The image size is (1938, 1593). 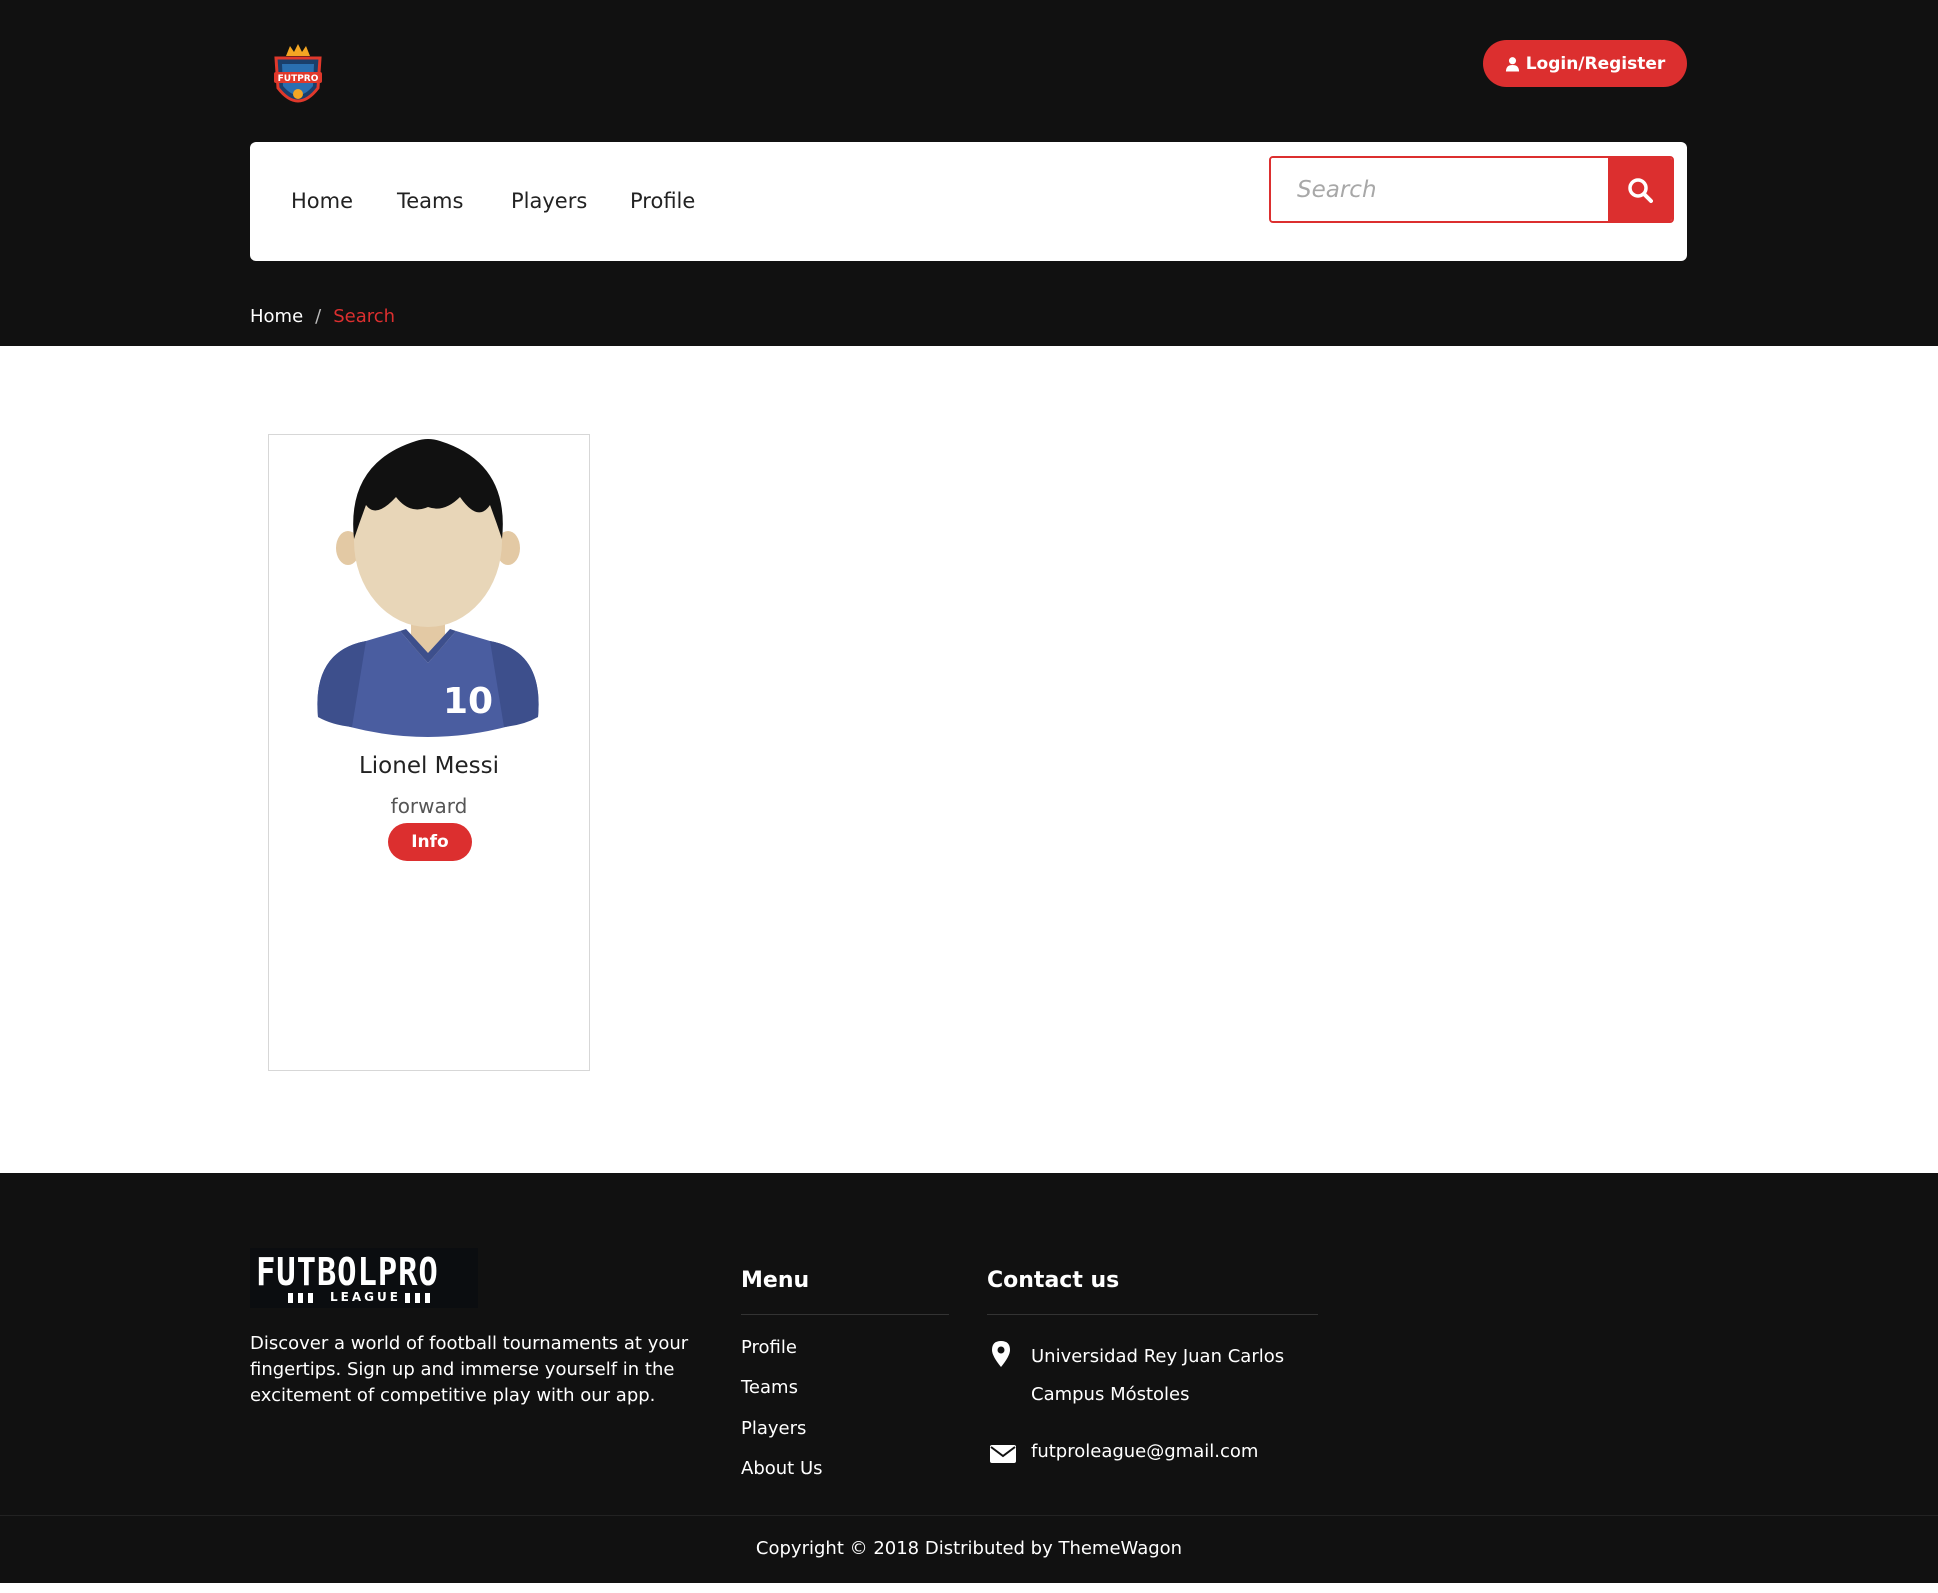 I want to click on footer-logo-bars-left, so click(x=300, y=1298).